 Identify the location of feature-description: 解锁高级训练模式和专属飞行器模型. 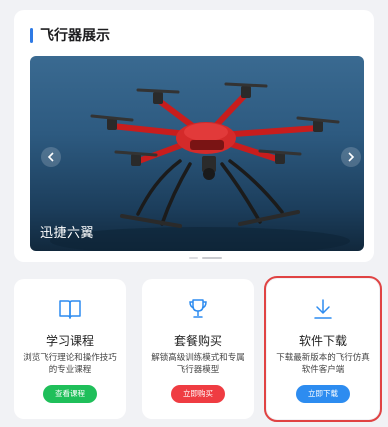
(198, 364).